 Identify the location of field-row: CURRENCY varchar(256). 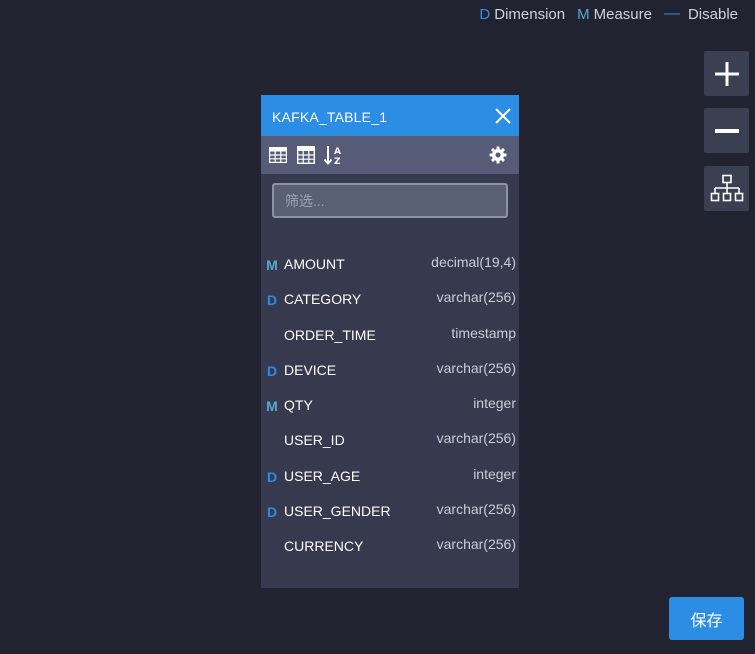
(390, 544).